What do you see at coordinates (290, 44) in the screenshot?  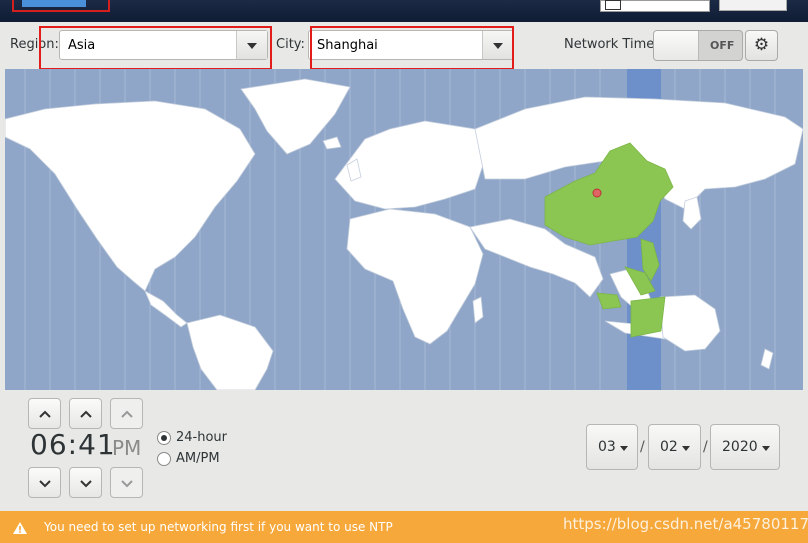 I see `city-label: City:` at bounding box center [290, 44].